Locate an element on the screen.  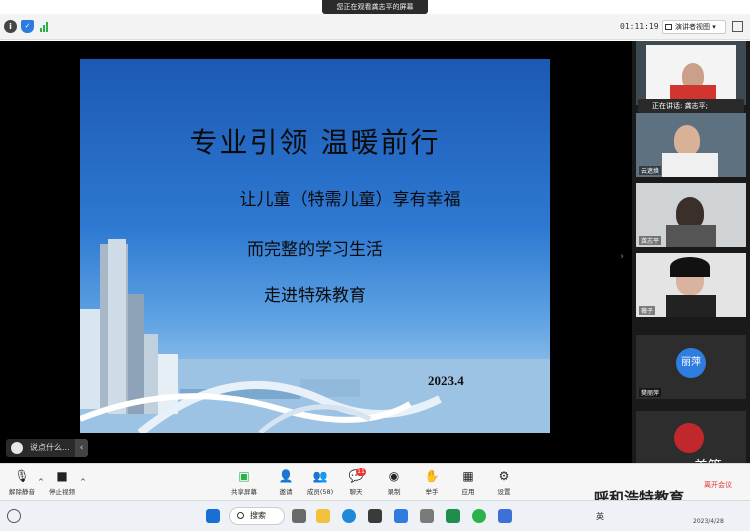
participant-tile is located at coordinates (691, 437).